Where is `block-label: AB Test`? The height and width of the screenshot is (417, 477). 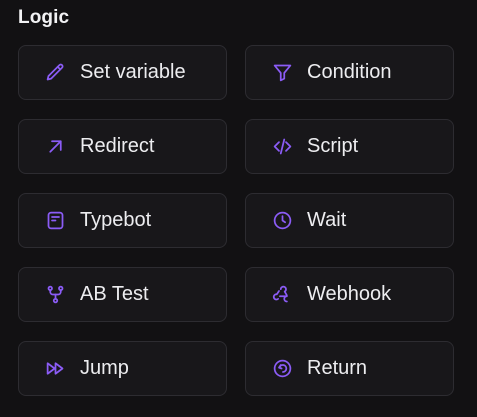
block-label: AB Test is located at coordinates (114, 294).